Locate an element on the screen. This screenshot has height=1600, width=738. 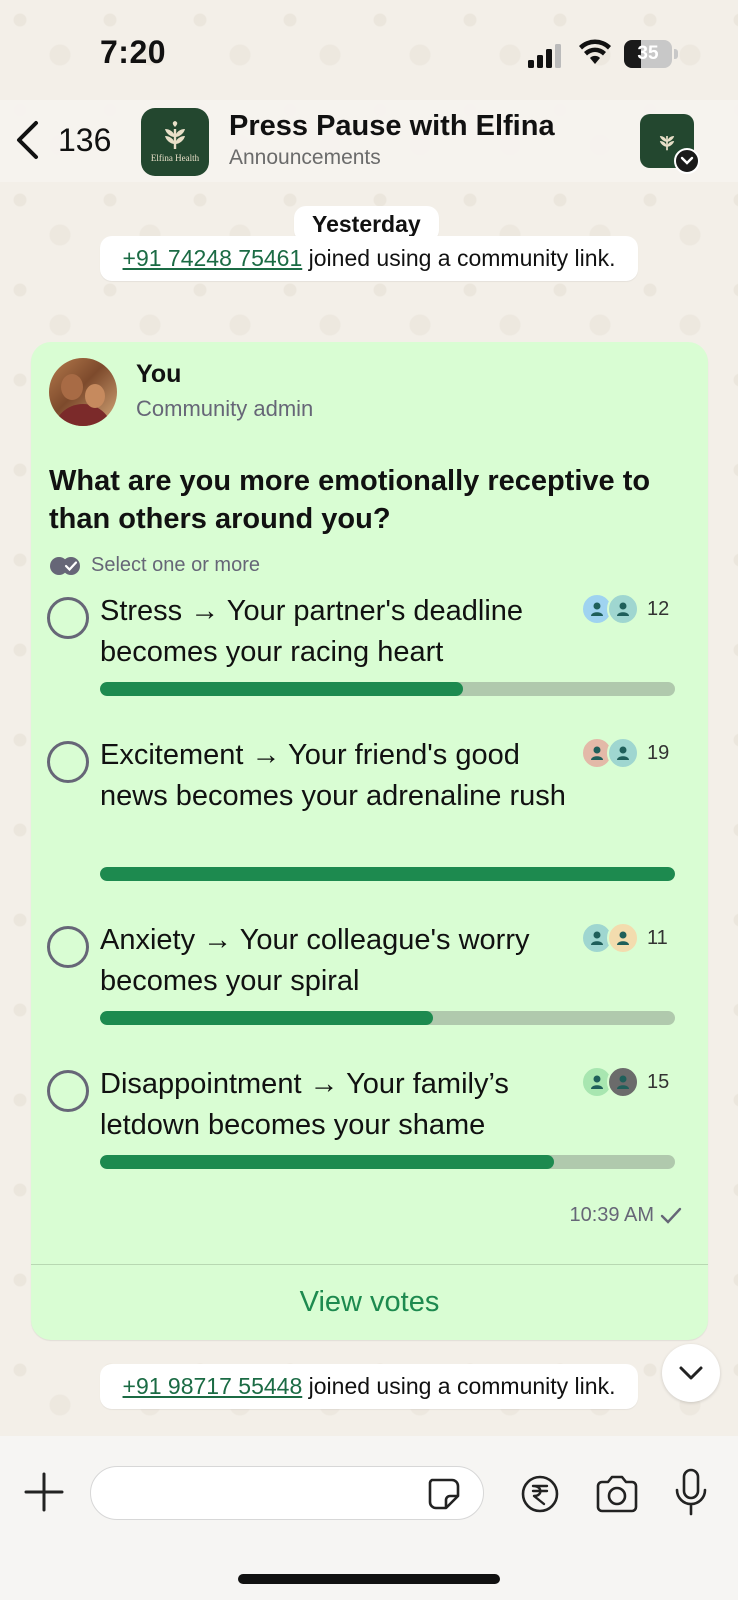
camera-icon is located at coordinates (617, 1494).